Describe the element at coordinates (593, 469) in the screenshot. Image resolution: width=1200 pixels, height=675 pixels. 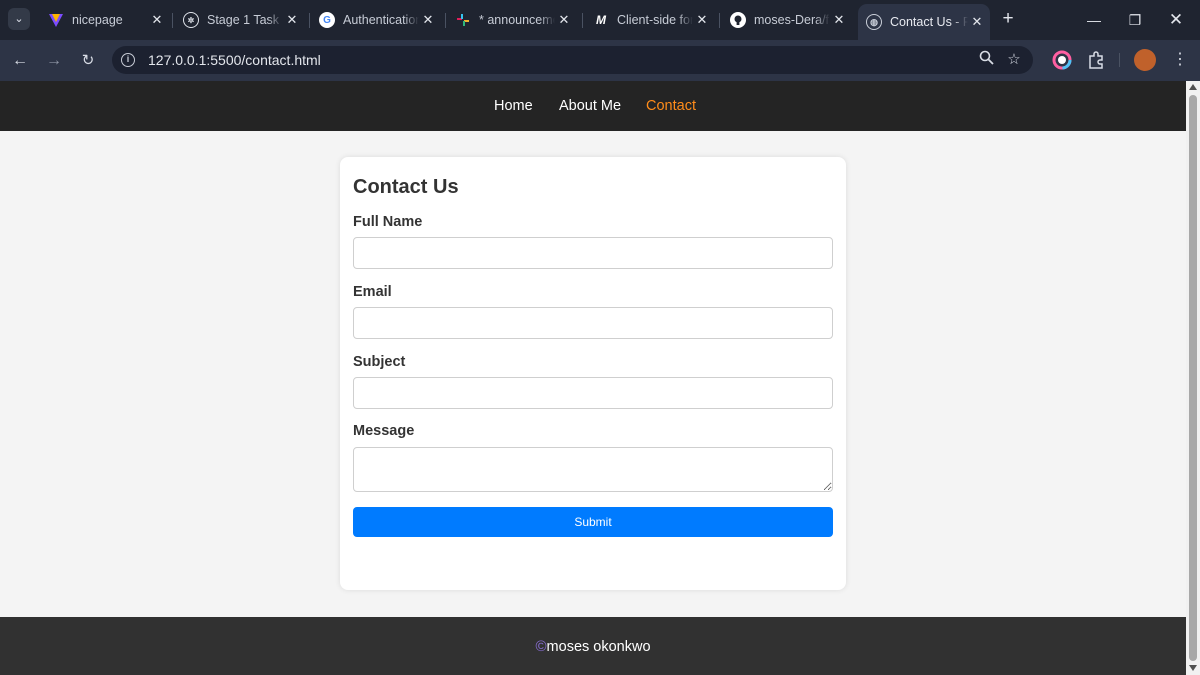
I see `message-textarea` at that location.